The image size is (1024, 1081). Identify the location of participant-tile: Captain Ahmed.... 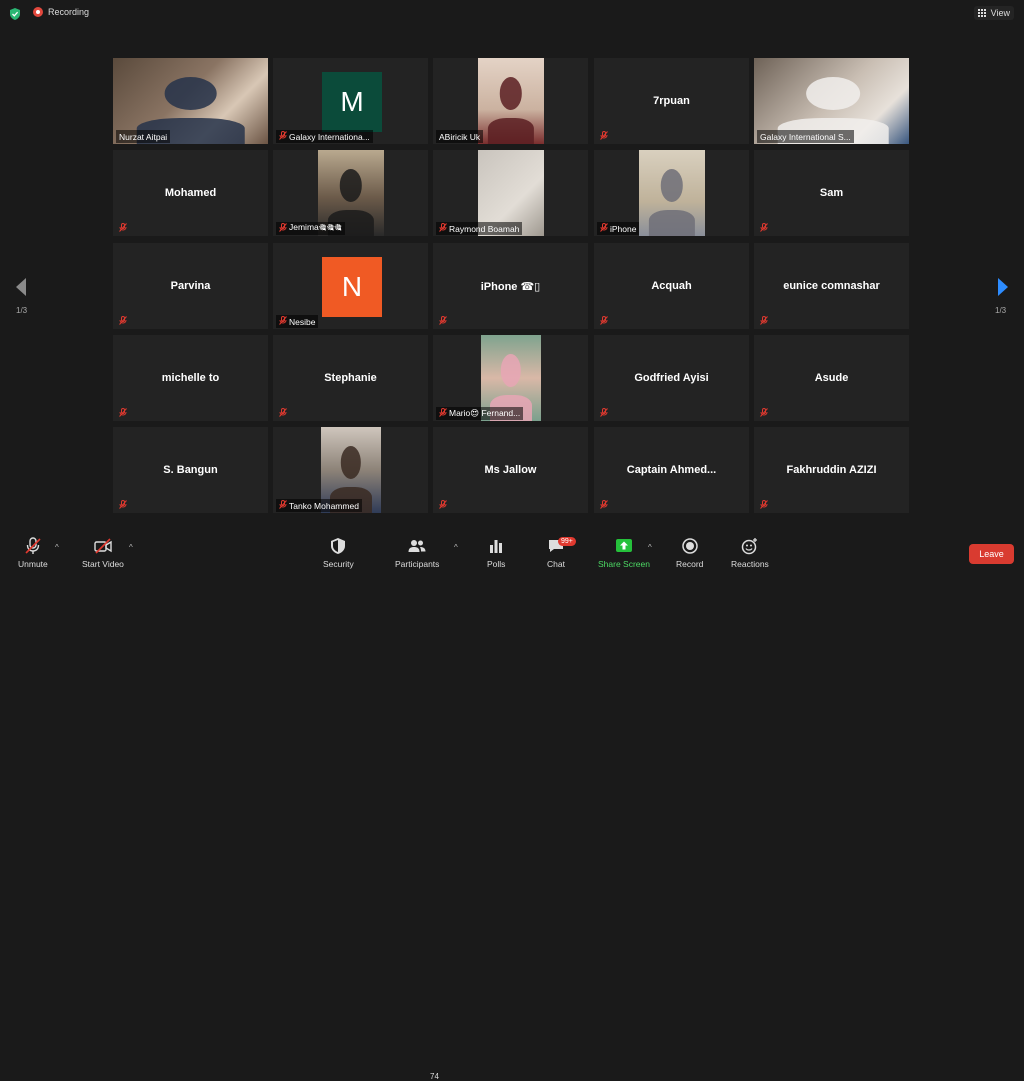
(671, 470).